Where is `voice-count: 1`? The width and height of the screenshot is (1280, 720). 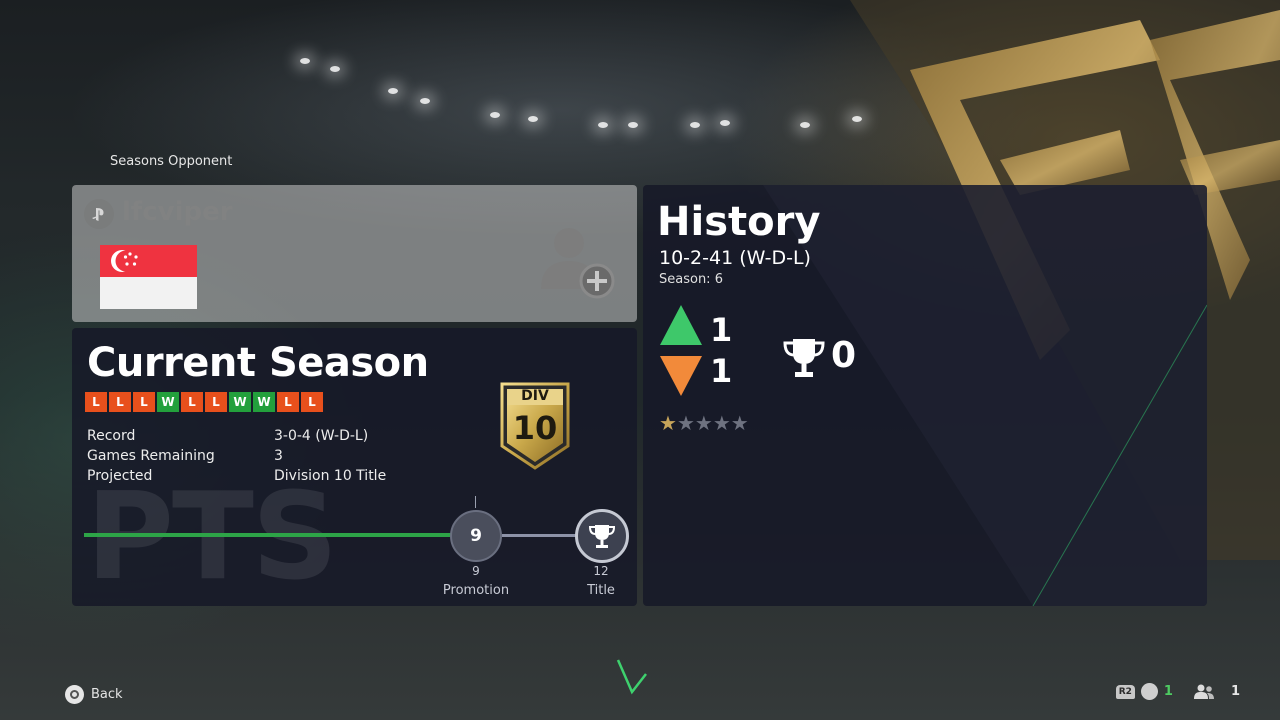 voice-count: 1 is located at coordinates (1168, 691).